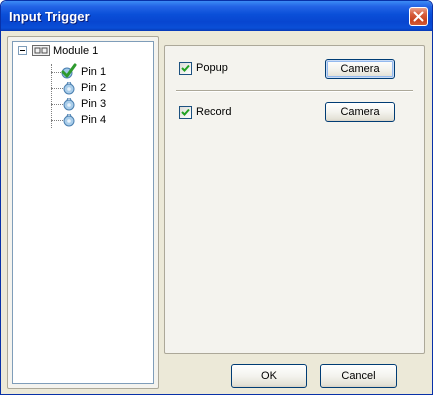 This screenshot has width=433, height=395. I want to click on button-label: Cancel, so click(358, 376).